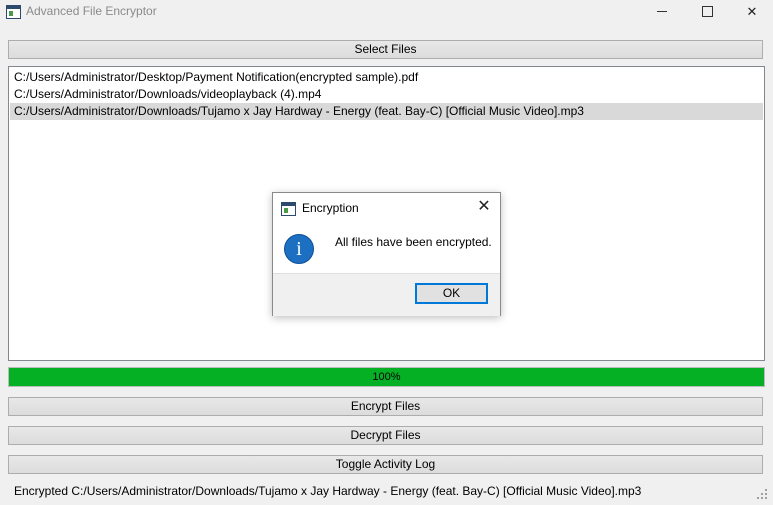  I want to click on decrypt-files-button: Decrypt Files, so click(385, 435).